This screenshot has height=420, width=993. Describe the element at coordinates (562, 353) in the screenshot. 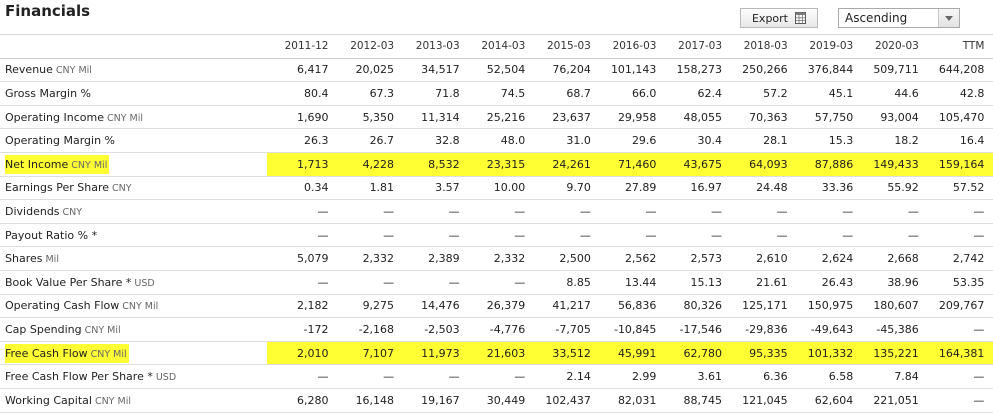

I see `value-cell: 33,512` at that location.